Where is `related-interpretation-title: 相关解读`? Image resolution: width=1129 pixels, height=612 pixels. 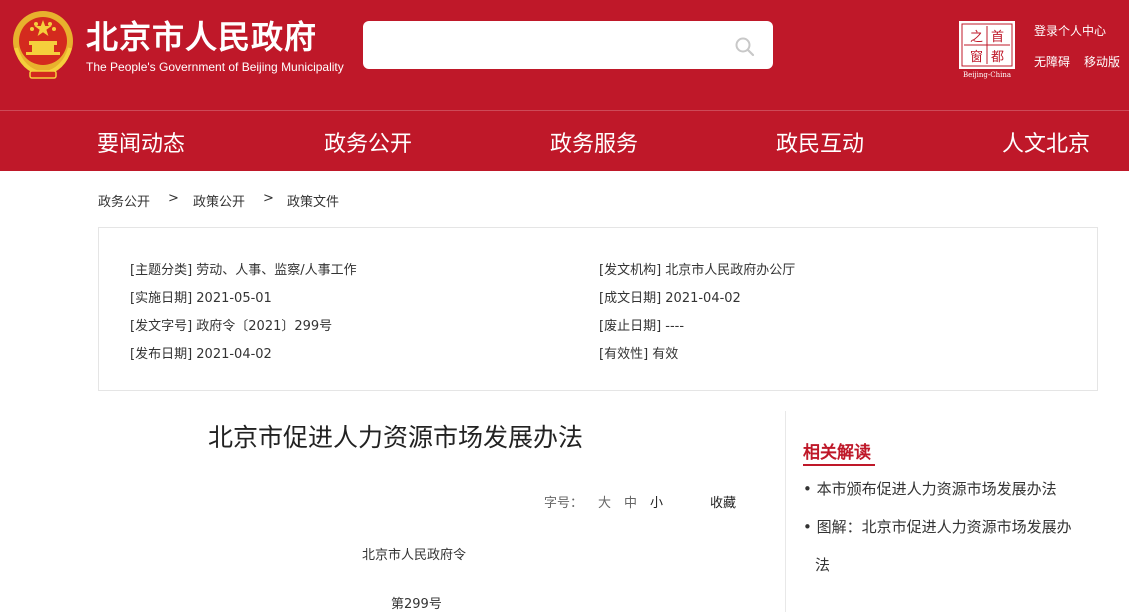
related-interpretation-title: 相关解读 is located at coordinates (837, 453).